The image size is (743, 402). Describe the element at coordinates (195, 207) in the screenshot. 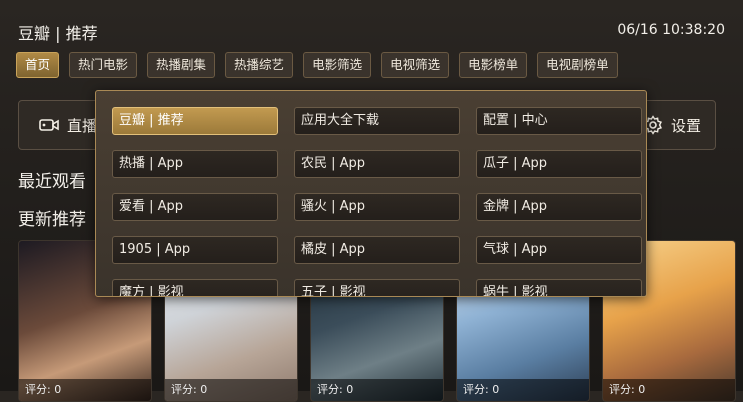

I see `menu-item-aikan-app: 爱看 | App` at that location.